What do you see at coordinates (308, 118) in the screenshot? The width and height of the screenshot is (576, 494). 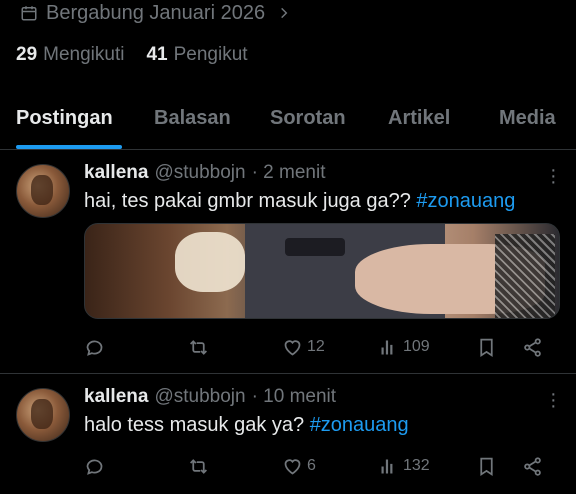 I see `tab-sorotan: Sorotan` at bounding box center [308, 118].